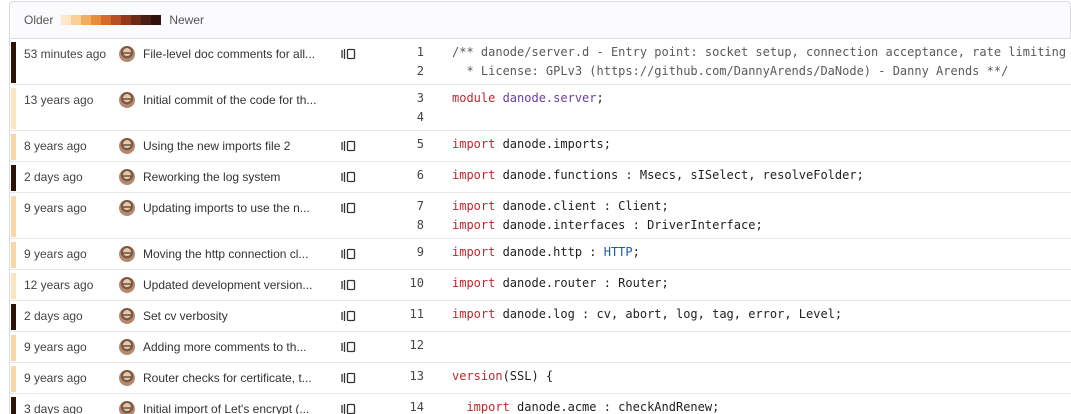 This screenshot has height=414, width=1071. What do you see at coordinates (236, 316) in the screenshot?
I see `commit-message-link: Set cv verbosity` at bounding box center [236, 316].